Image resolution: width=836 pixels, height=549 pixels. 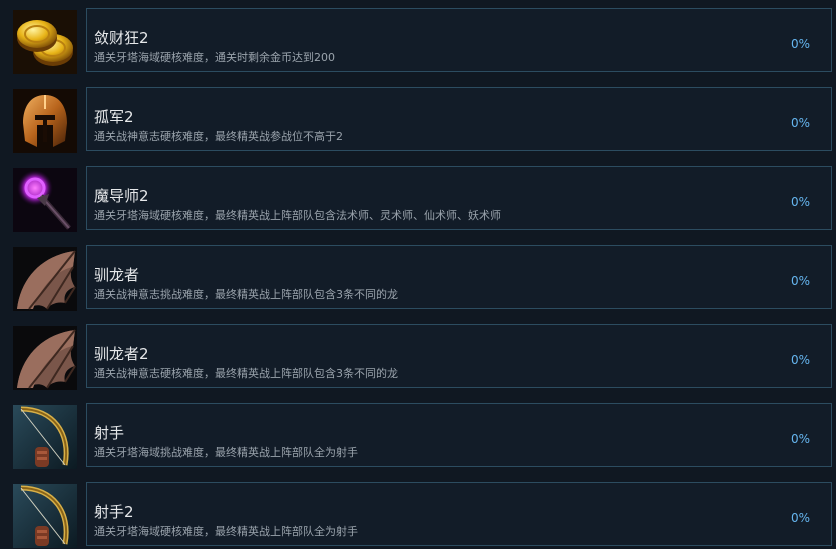 What do you see at coordinates (297, 215) in the screenshot?
I see `achievement-description: 通关牙塔海域硬核难度，最终精英战上阵部队包含法术师、灵术师、仙术师、妖术师` at bounding box center [297, 215].